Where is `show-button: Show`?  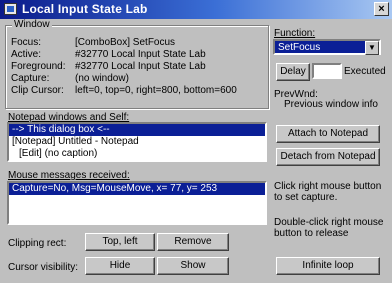 show-button: Show is located at coordinates (193, 266).